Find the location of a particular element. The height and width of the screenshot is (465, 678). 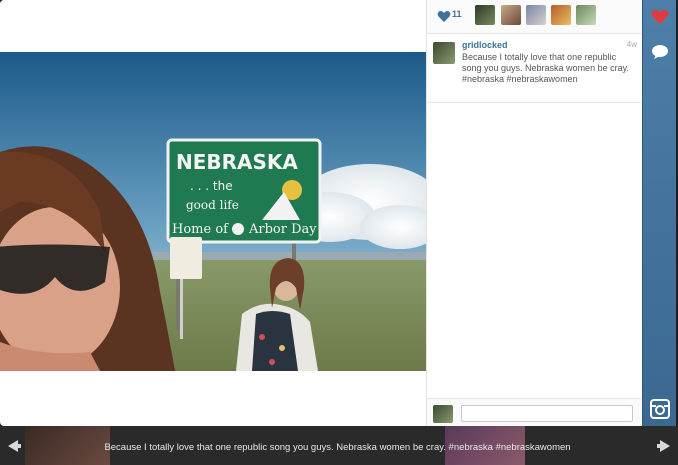

comment-bubble-icon is located at coordinates (659, 51).